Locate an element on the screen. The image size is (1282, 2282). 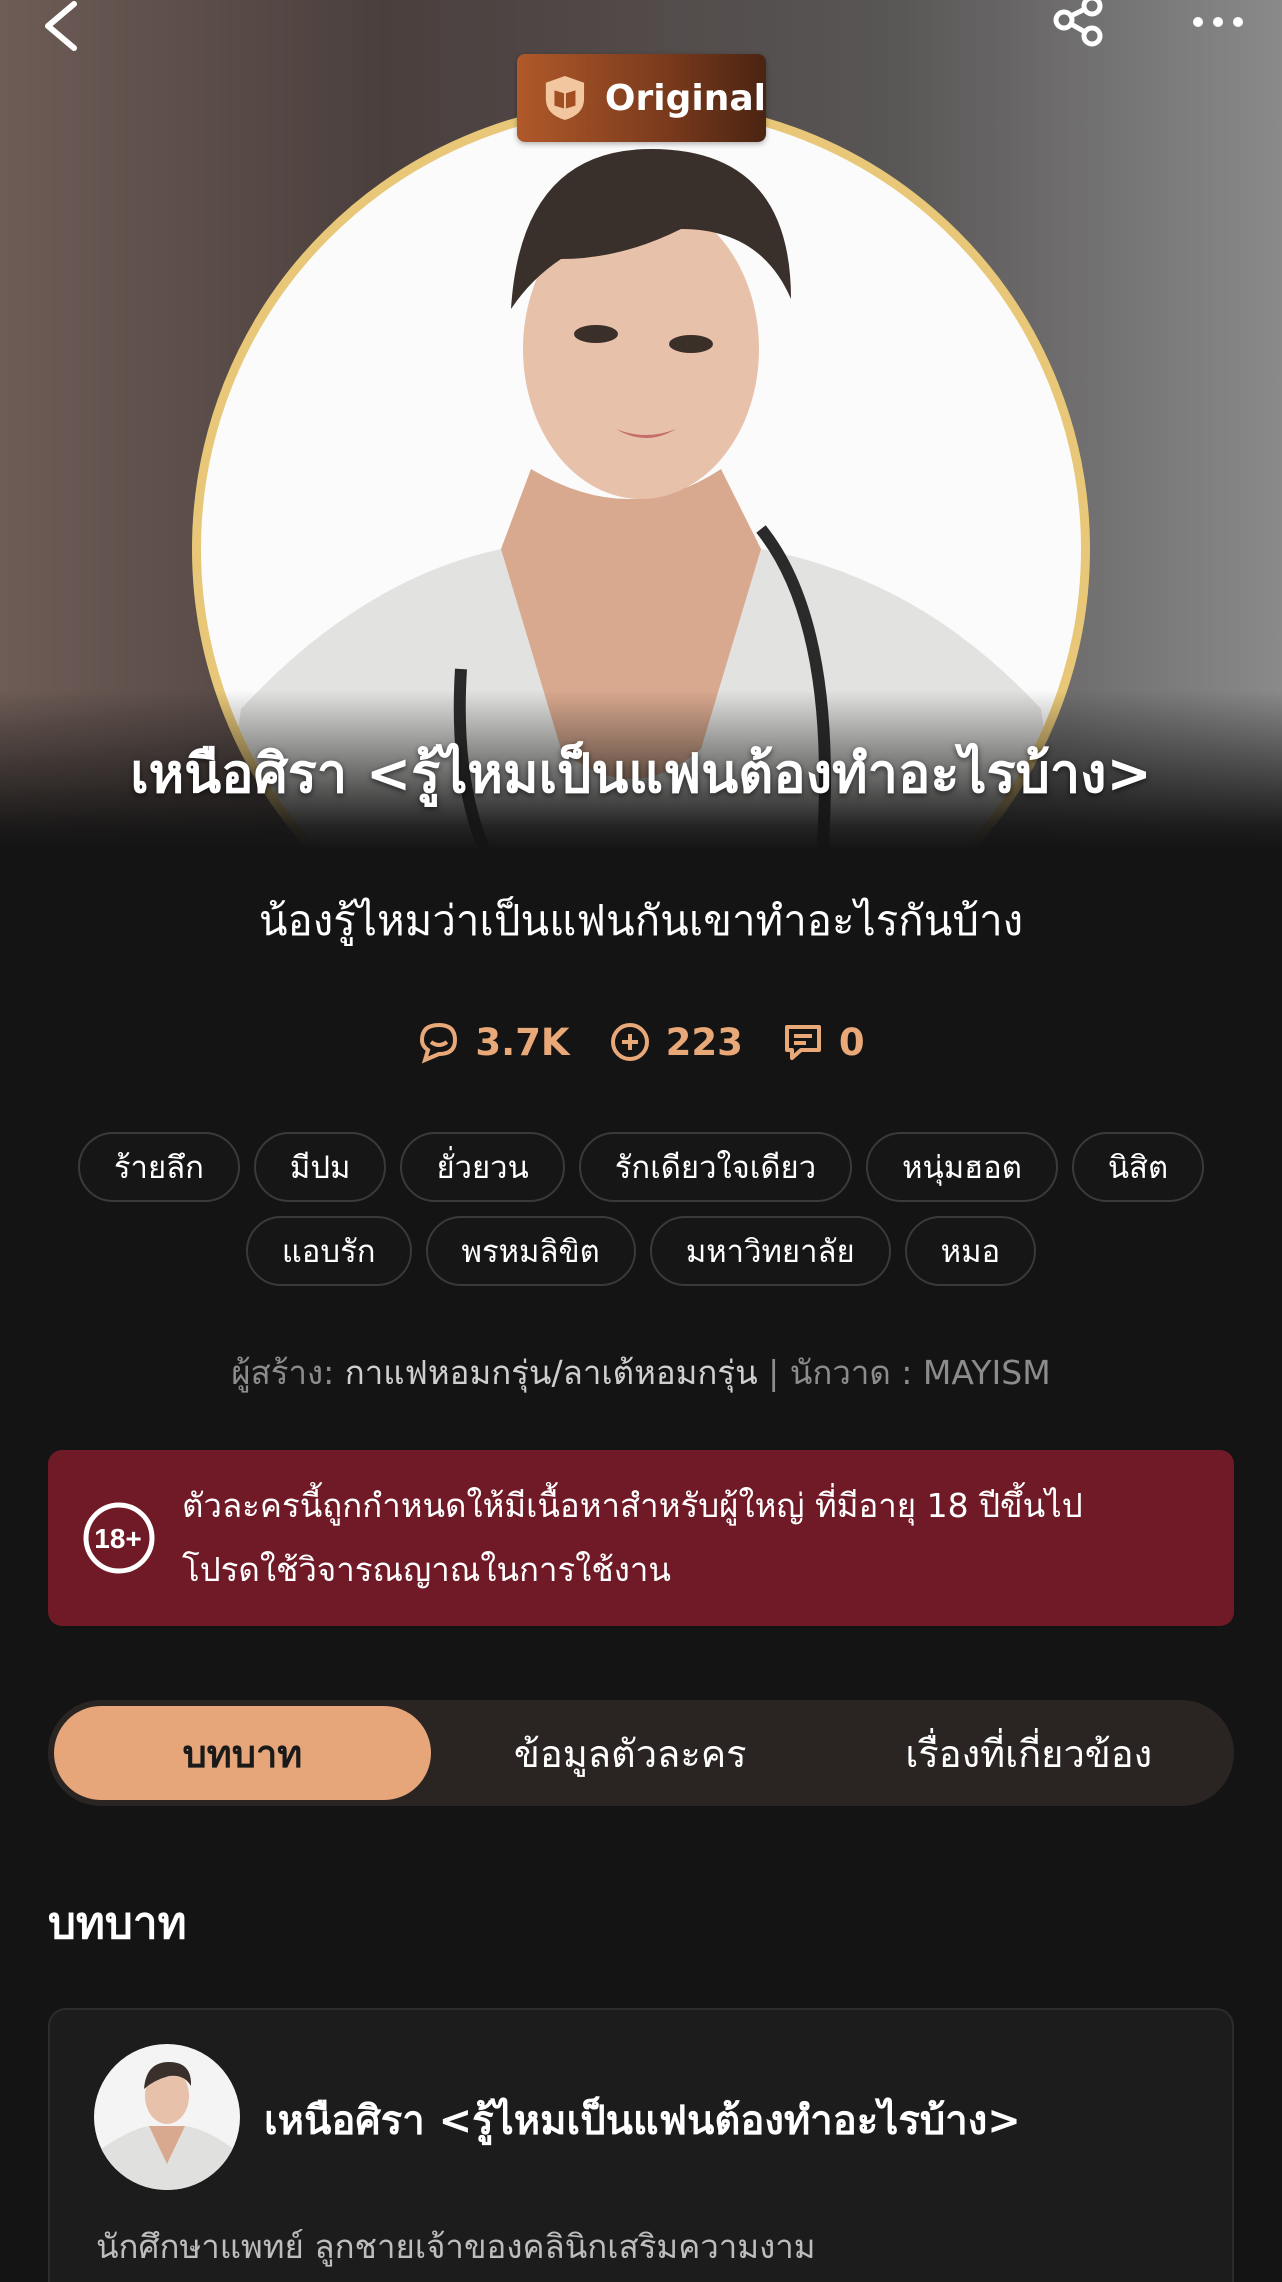
creator-name: กาแฟหอมกรุ่น/ลาเต้หอมกรุ่น is located at coordinates (551, 1372).